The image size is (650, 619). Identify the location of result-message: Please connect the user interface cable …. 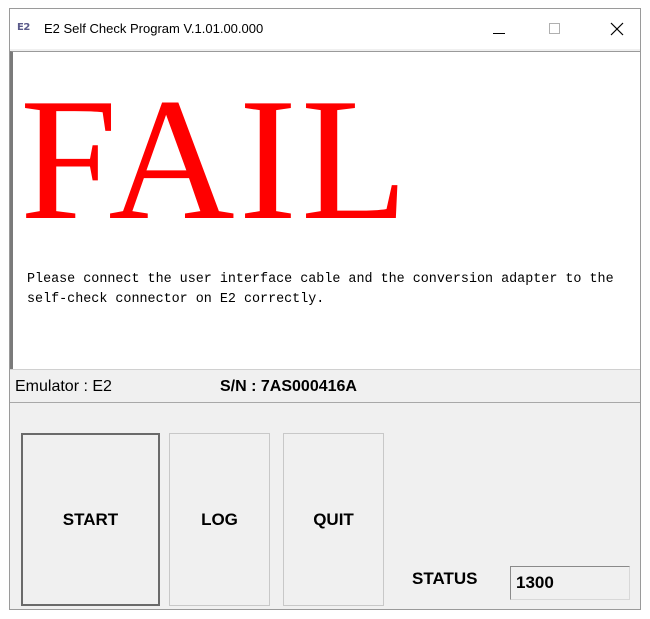
(320, 289).